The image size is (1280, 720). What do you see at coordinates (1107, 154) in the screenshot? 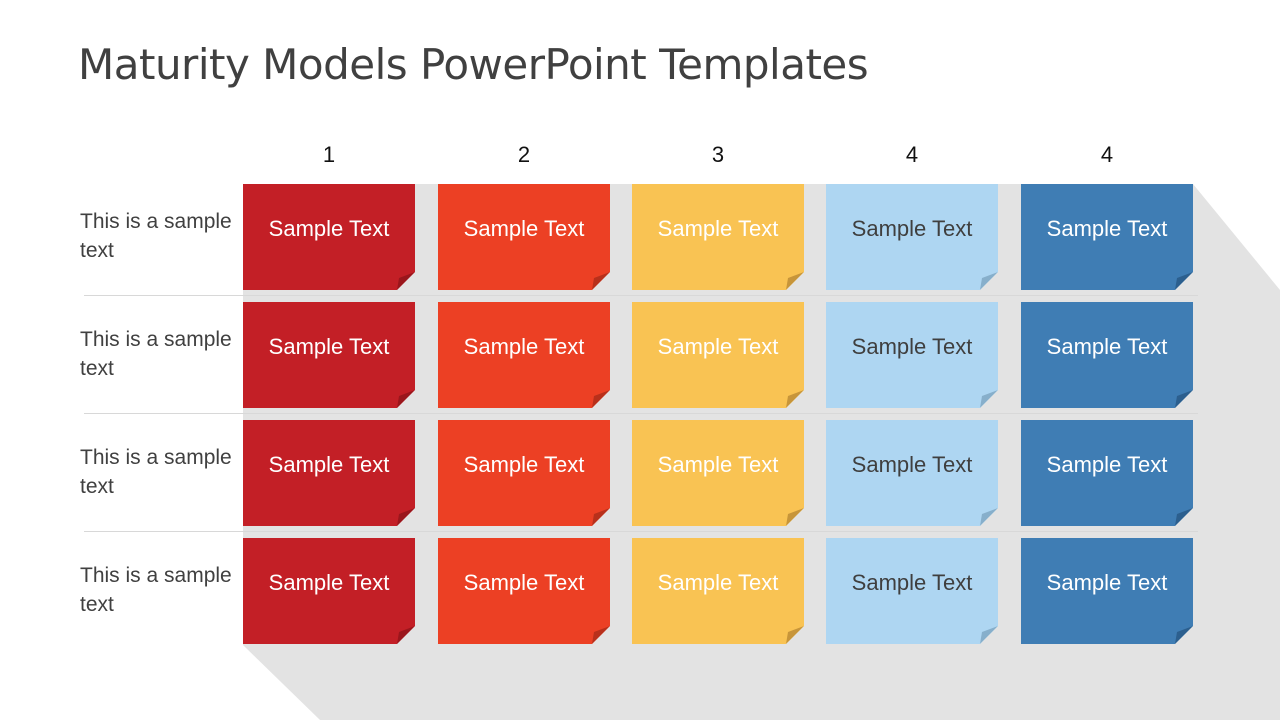
I see `column-header-5: 4` at bounding box center [1107, 154].